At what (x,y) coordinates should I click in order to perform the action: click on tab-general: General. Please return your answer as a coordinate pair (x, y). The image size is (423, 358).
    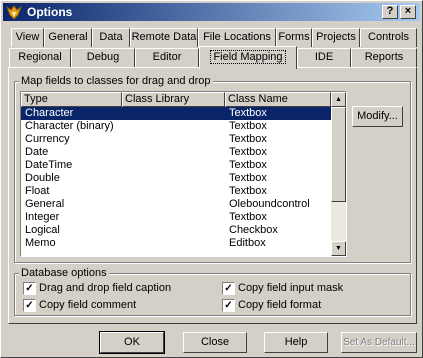
    Looking at the image, I should click on (68, 37).